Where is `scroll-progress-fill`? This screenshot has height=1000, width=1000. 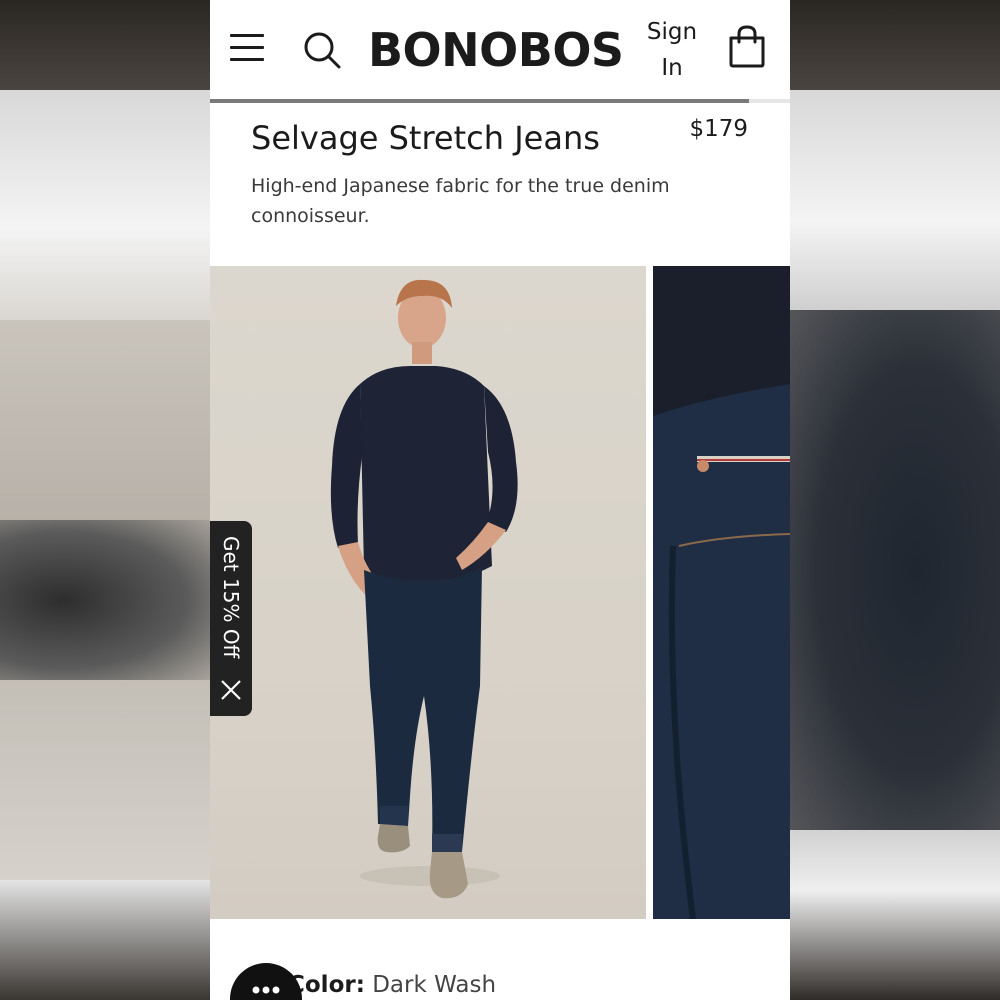 scroll-progress-fill is located at coordinates (480, 101).